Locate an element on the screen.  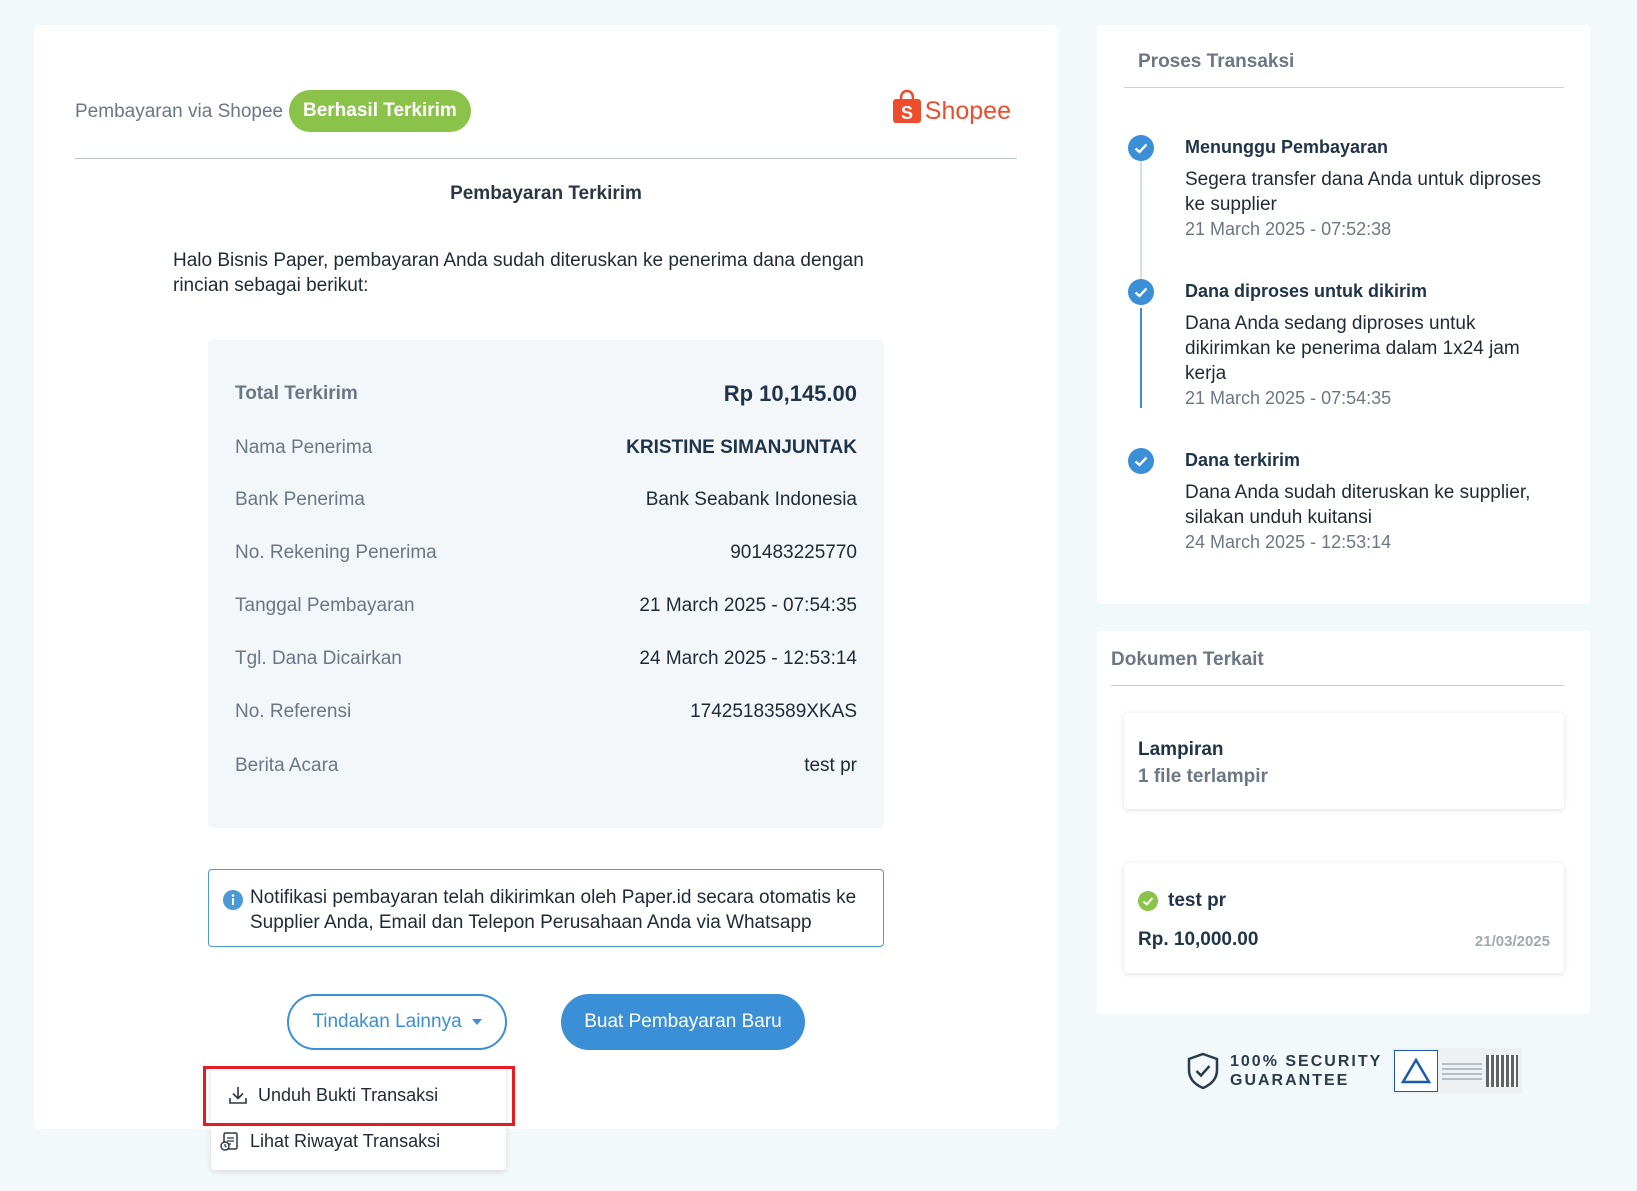
detail-value: 21 March 2025 - 07:54:35 is located at coordinates (748, 605).